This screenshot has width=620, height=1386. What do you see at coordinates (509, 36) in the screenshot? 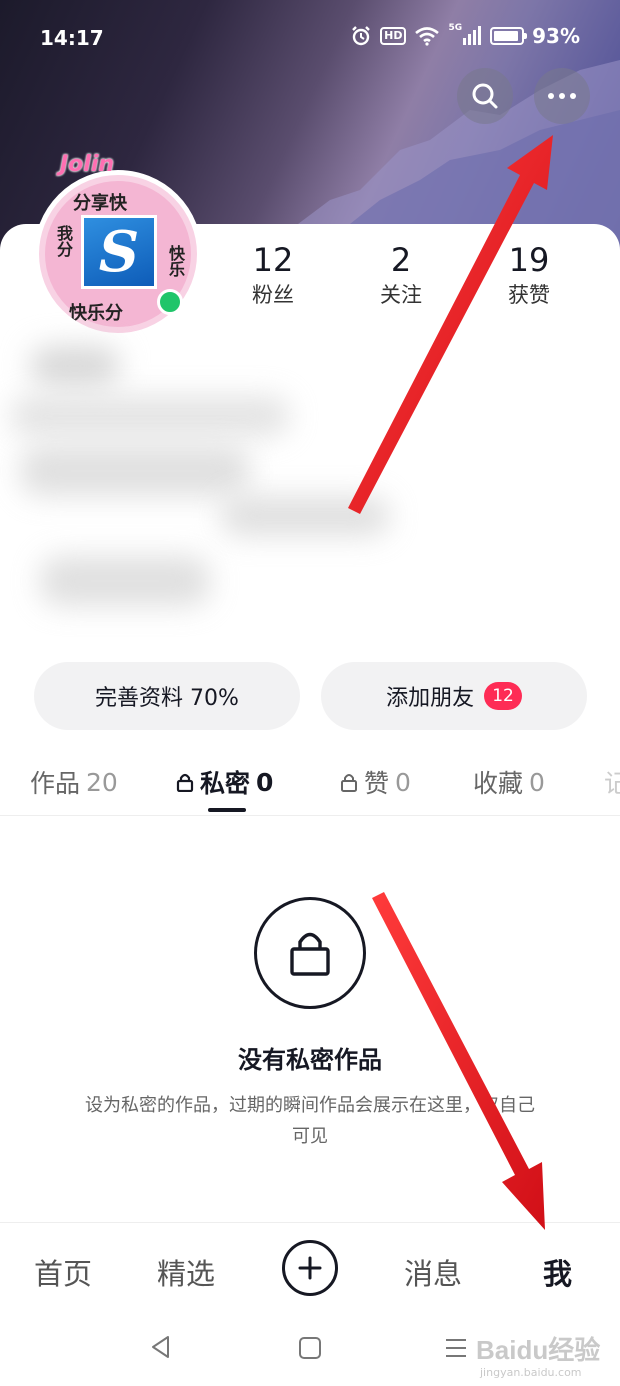
I see `battery-icon` at bounding box center [509, 36].